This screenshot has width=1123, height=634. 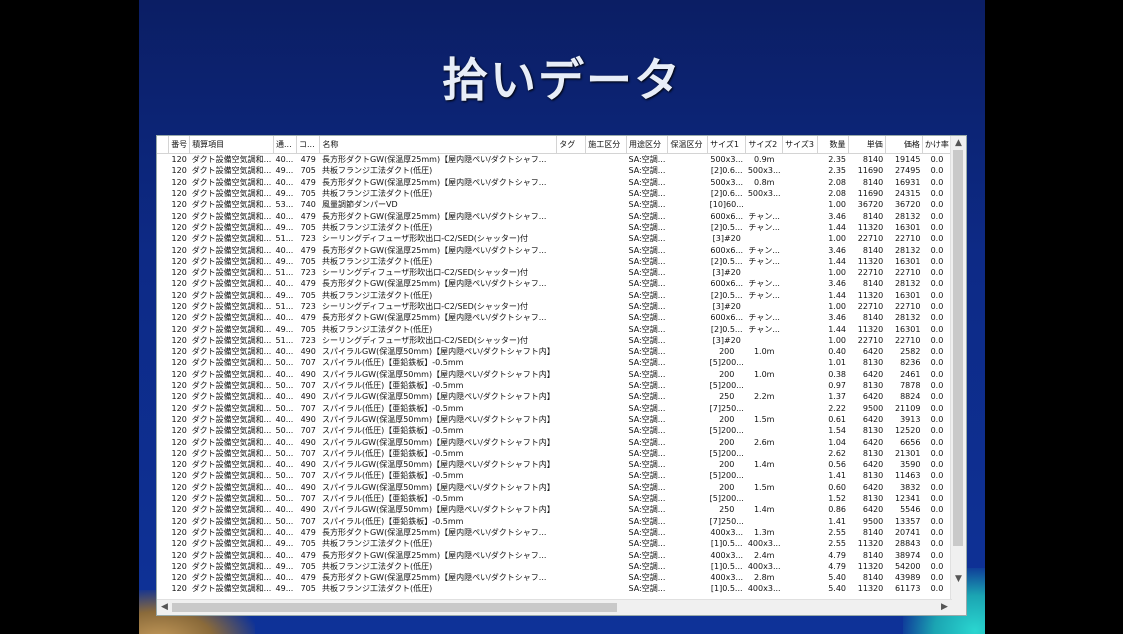 I want to click on column-header: 保温区分, so click(x=688, y=145).